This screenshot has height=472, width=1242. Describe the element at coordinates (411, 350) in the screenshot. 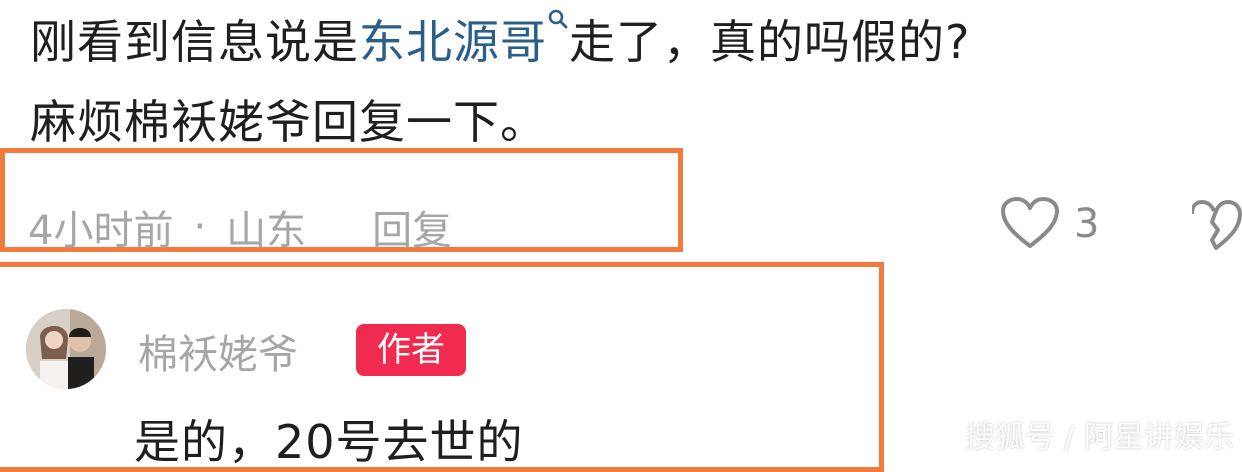

I see `author-badge: 作者` at that location.